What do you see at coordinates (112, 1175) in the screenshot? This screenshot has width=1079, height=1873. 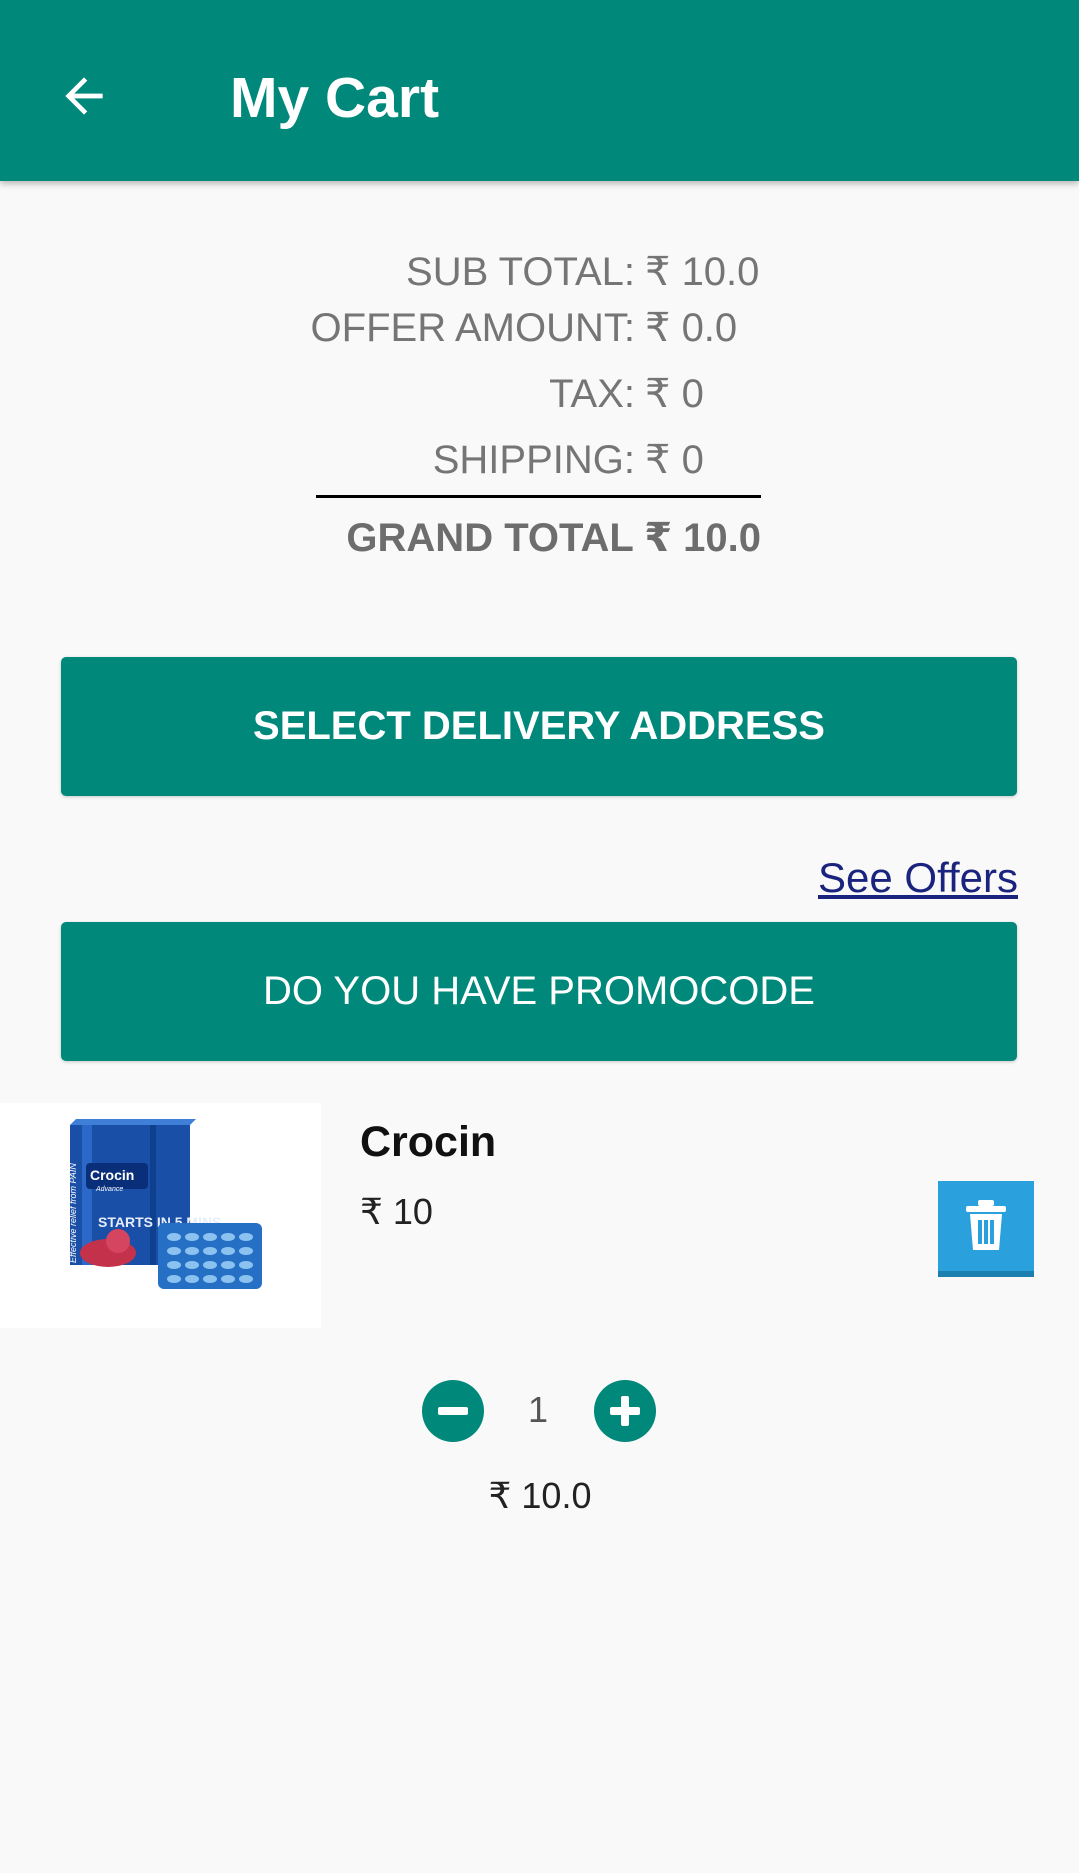 I see `svg-text: Crocin` at bounding box center [112, 1175].